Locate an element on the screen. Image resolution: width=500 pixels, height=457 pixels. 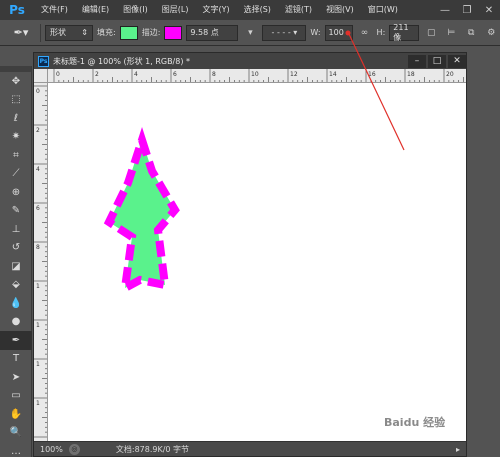
settings-gear-icon: ⚙ is located at coordinates (491, 33).